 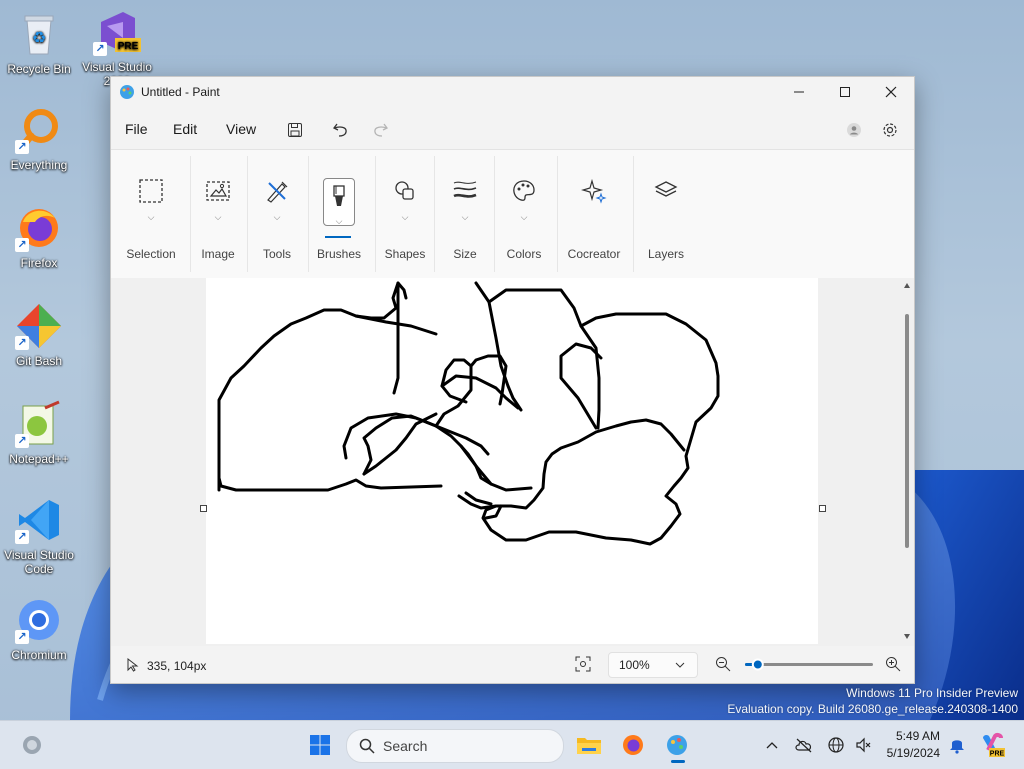 What do you see at coordinates (405, 254) in the screenshot?
I see `ribbon-label: Shapes` at bounding box center [405, 254].